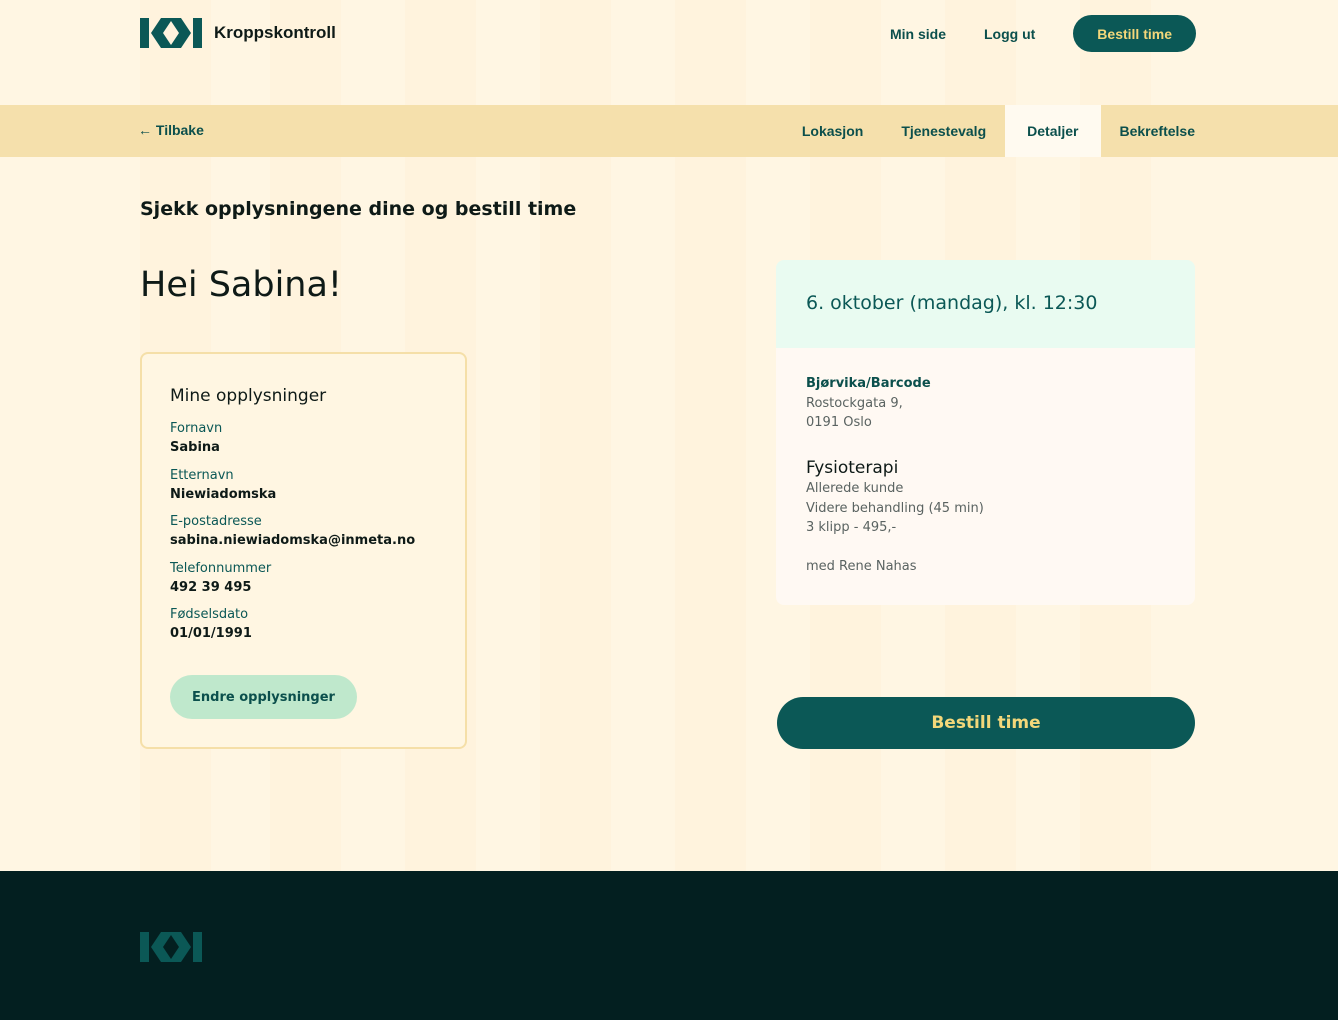 The image size is (1338, 1020). What do you see at coordinates (221, 568) in the screenshot?
I see `field-label: Telefonnummer` at bounding box center [221, 568].